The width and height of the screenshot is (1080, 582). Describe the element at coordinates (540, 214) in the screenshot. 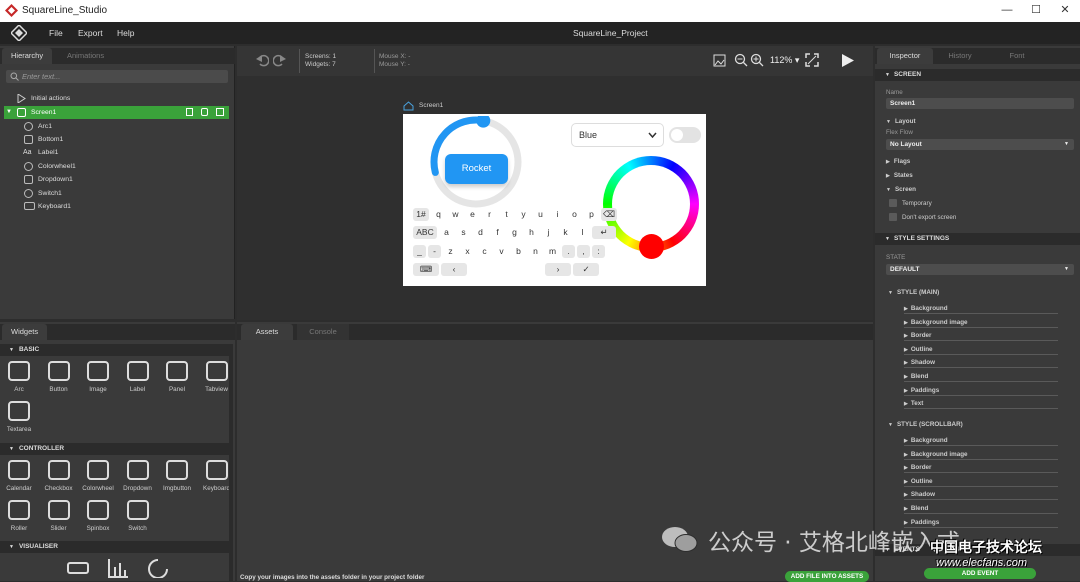

I see `keyboard-key: u` at that location.